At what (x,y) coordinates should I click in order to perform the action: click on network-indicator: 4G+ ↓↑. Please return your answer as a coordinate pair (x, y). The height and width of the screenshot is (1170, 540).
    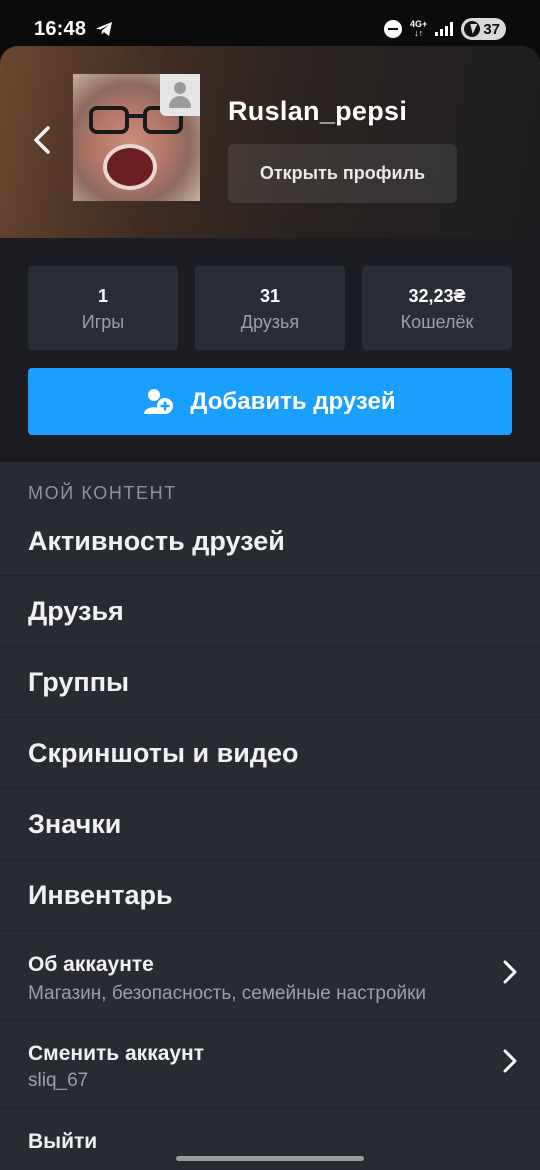
    Looking at the image, I should click on (419, 28).